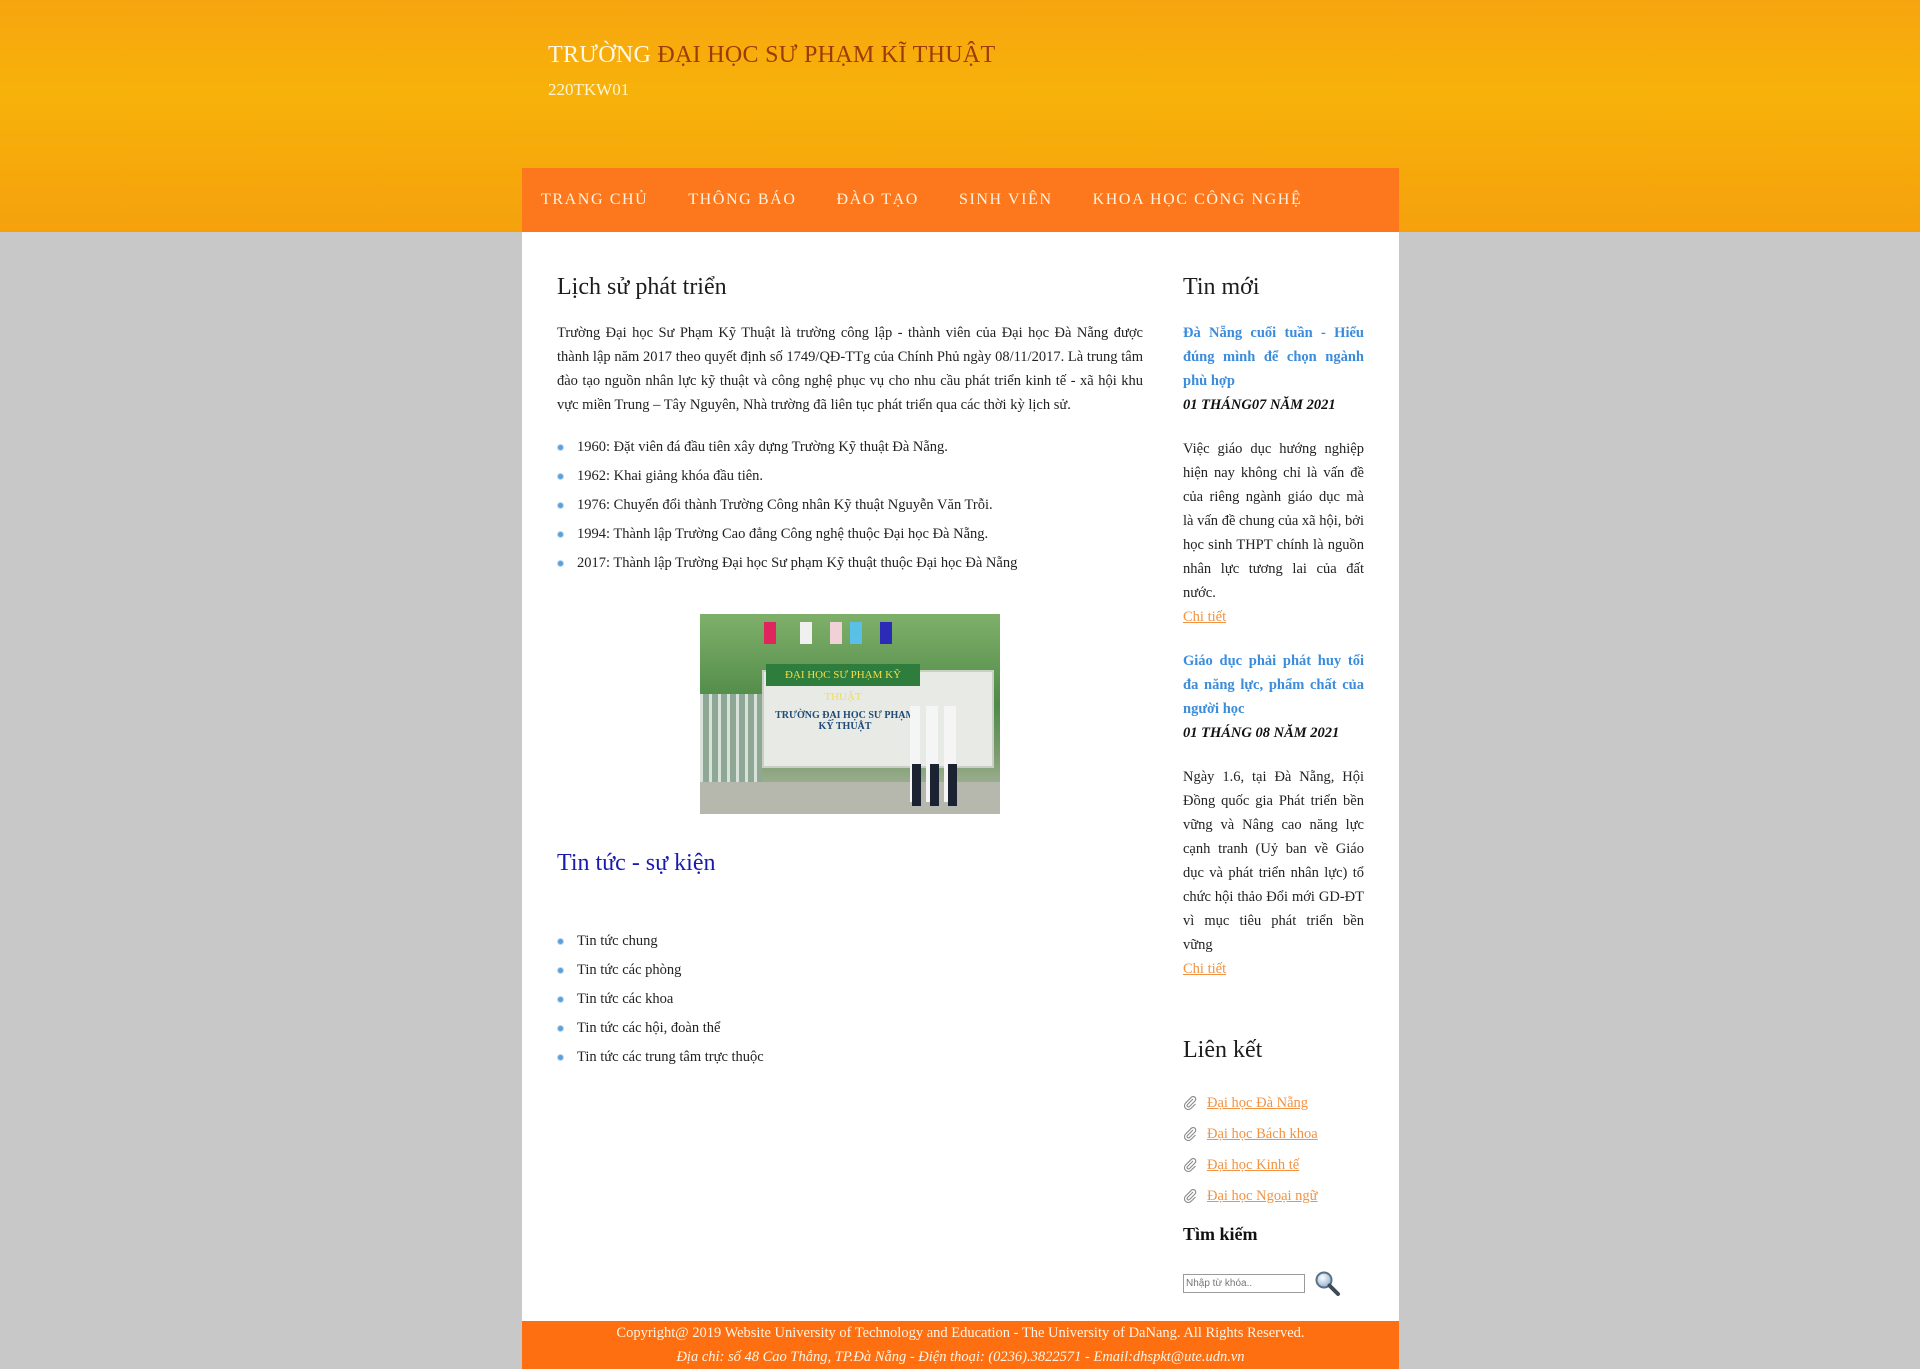 The image size is (1920, 1369). Describe the element at coordinates (1198, 200) in the screenshot. I see `nav-item-science-technology: KHOA HỌC CÔNG NGHỆ` at that location.